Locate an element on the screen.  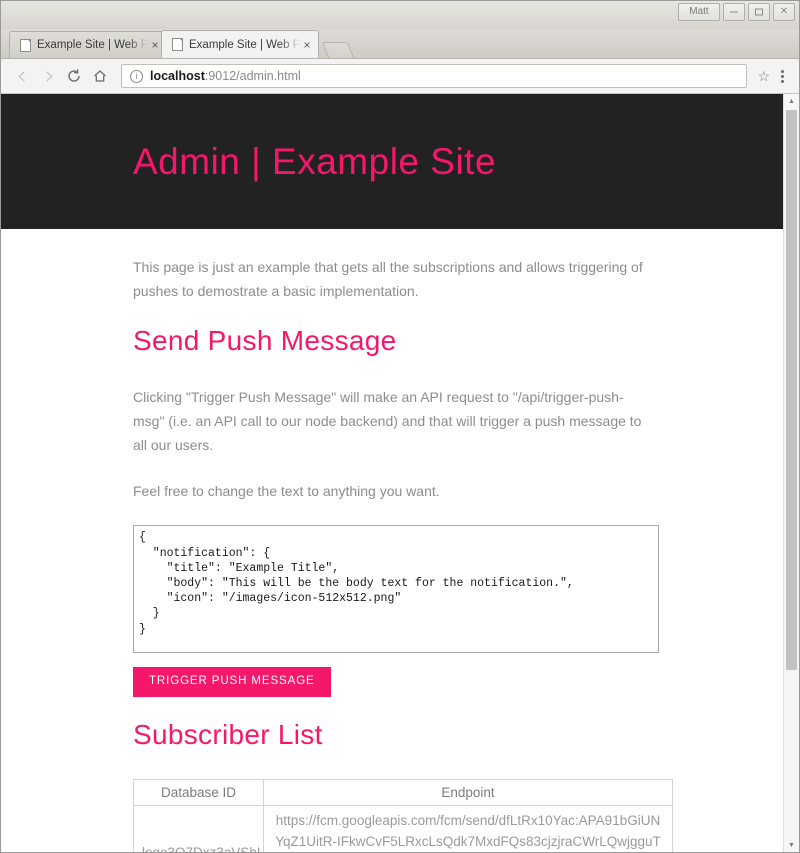
minimize-button is located at coordinates (734, 12).